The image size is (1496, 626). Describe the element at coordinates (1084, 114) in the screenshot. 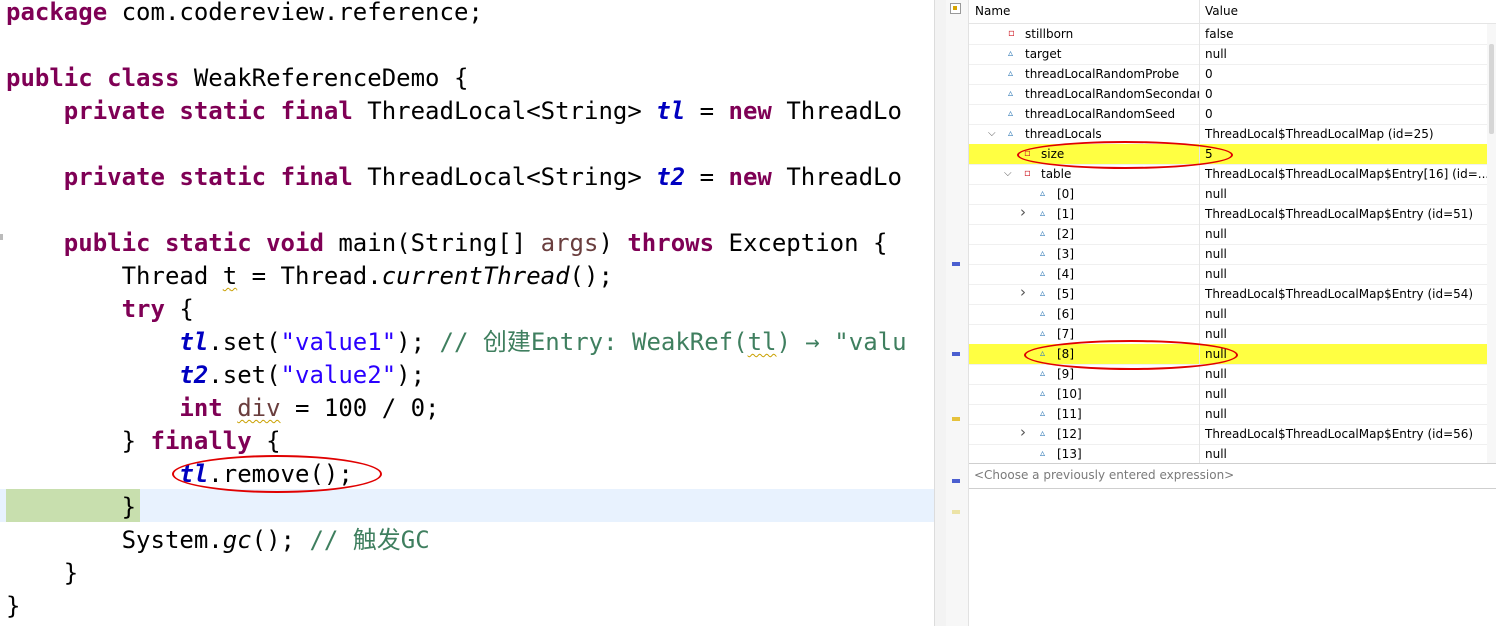

I see `variable-name-cell: ▵ threadLocalRandomSeed` at that location.